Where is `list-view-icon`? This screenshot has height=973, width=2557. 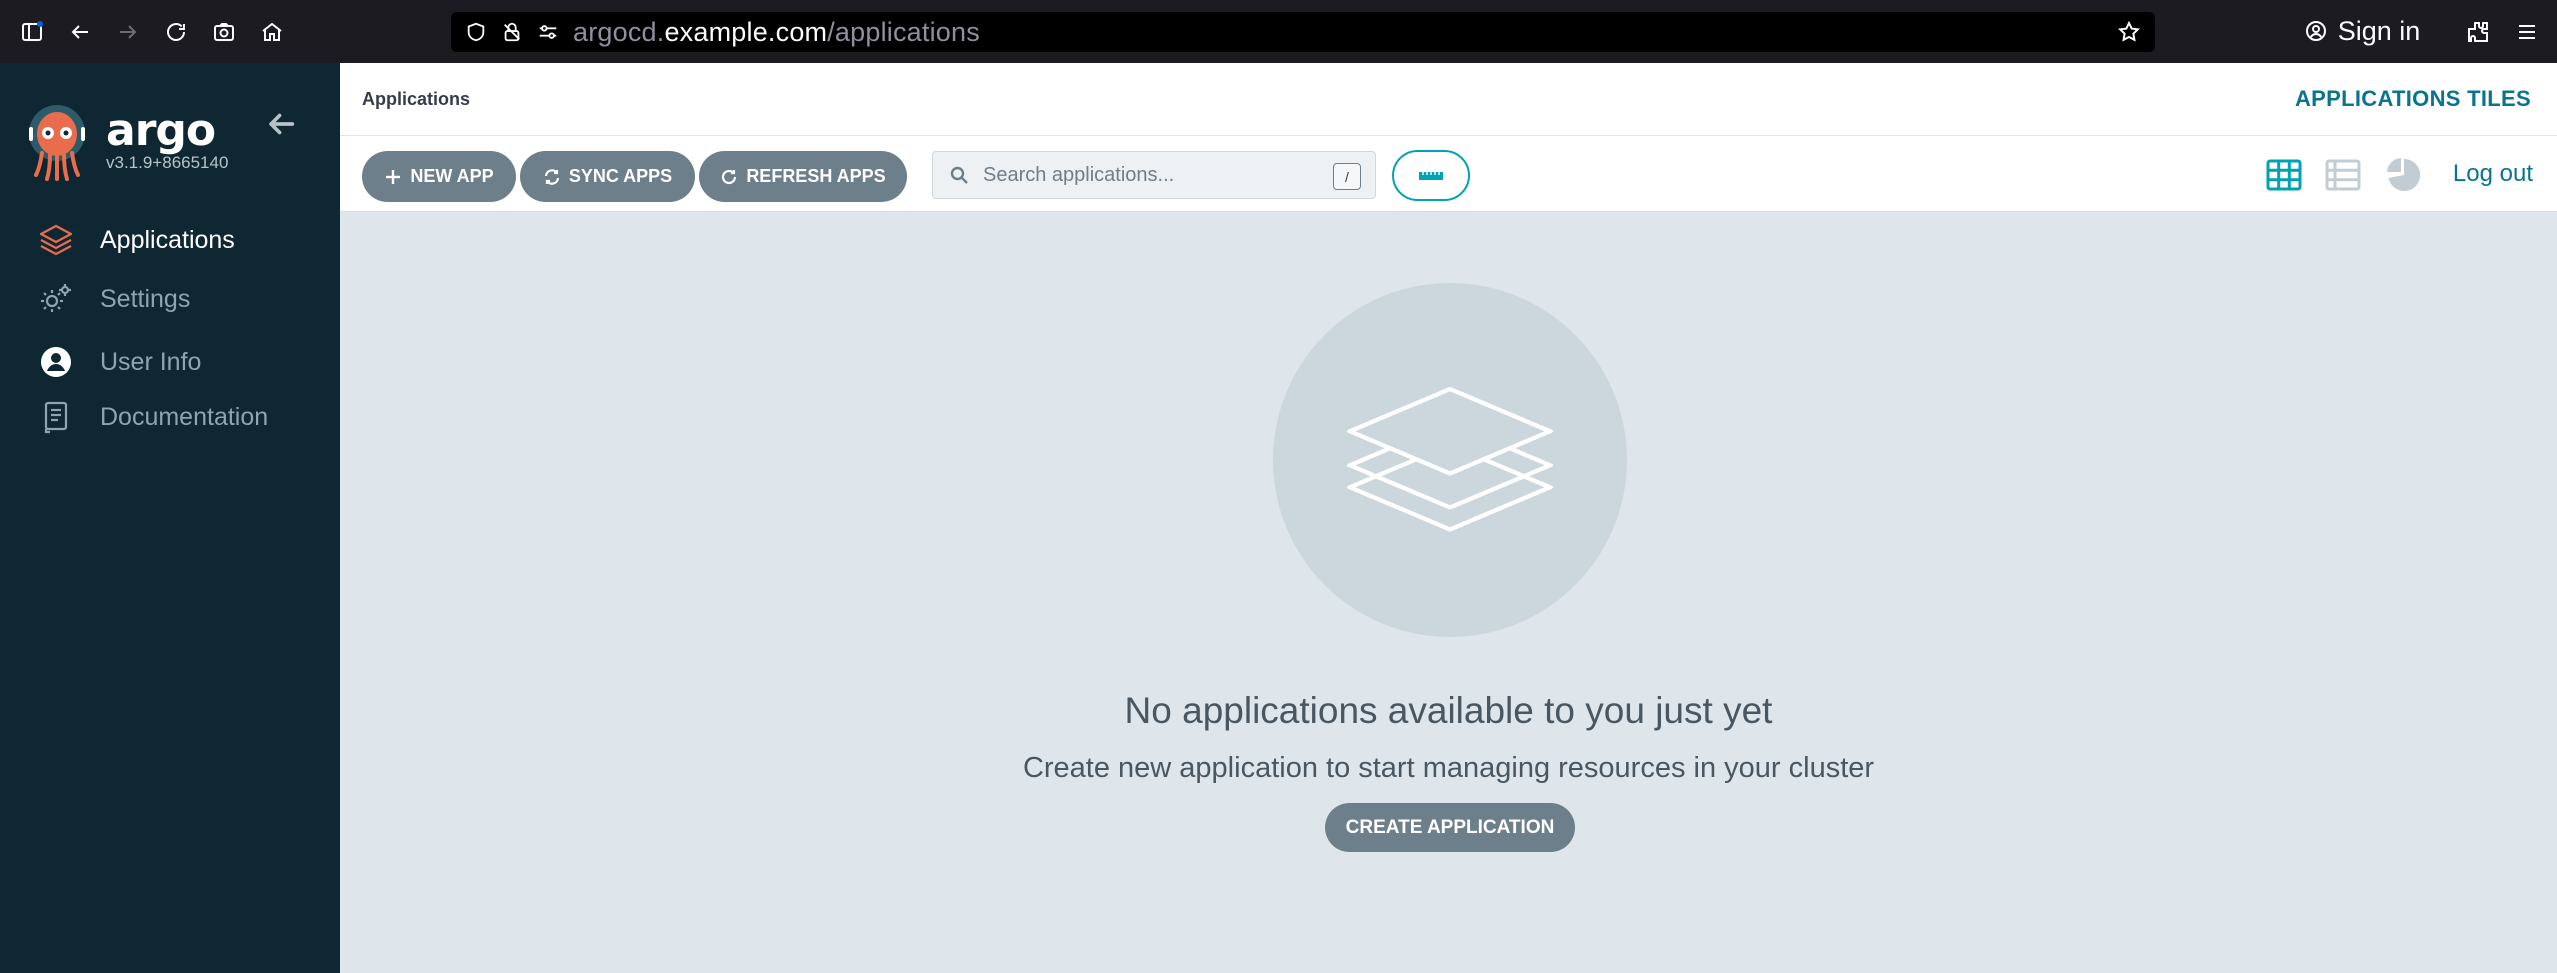
list-view-icon is located at coordinates (2343, 177).